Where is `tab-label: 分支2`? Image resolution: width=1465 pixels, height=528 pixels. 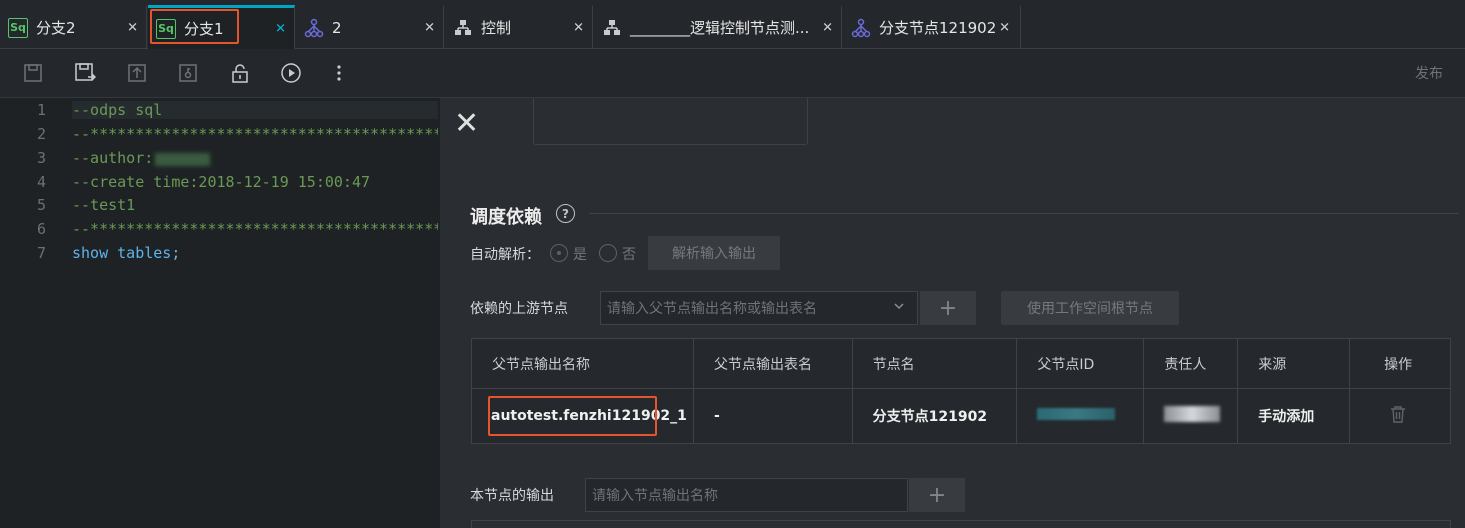 tab-label: 分支2 is located at coordinates (56, 28).